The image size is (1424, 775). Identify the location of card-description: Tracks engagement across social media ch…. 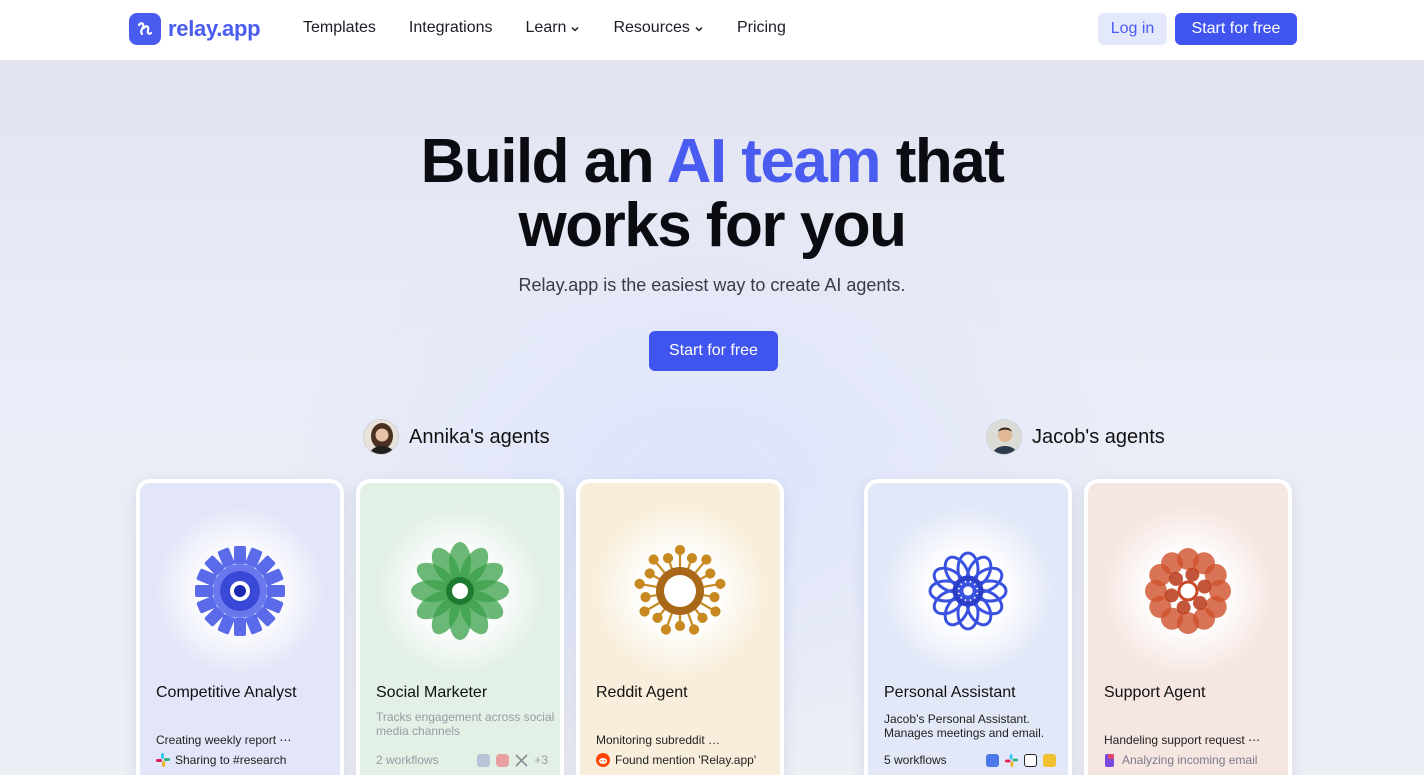
(465, 724).